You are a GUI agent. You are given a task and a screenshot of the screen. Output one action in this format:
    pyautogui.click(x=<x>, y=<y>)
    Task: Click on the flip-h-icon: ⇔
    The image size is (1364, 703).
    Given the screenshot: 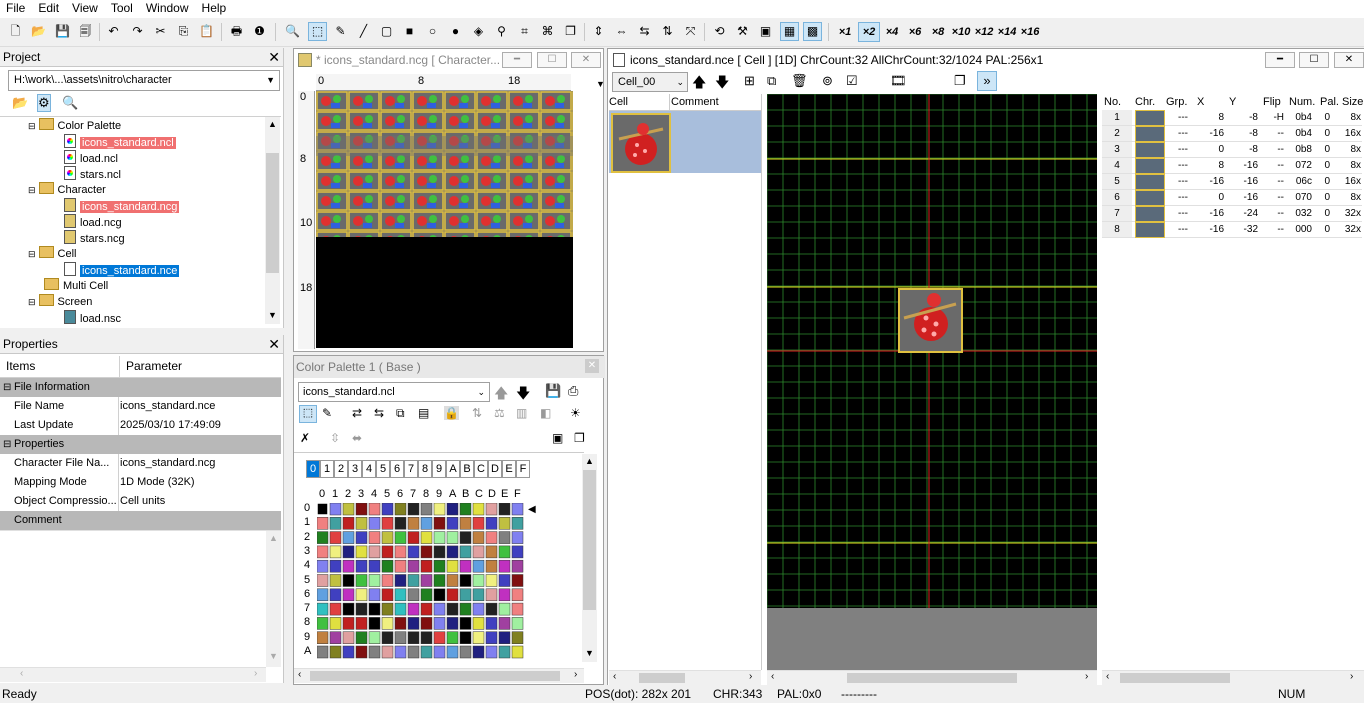 What is the action you would take?
    pyautogui.click(x=621, y=31)
    